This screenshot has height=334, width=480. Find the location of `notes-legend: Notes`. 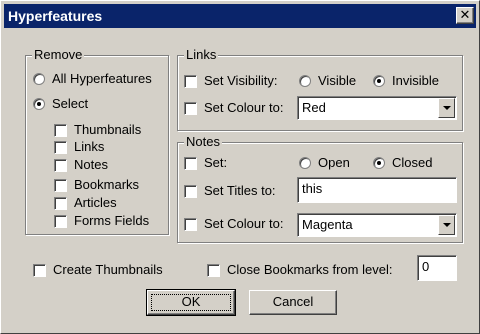

notes-legend: Notes is located at coordinates (203, 142).